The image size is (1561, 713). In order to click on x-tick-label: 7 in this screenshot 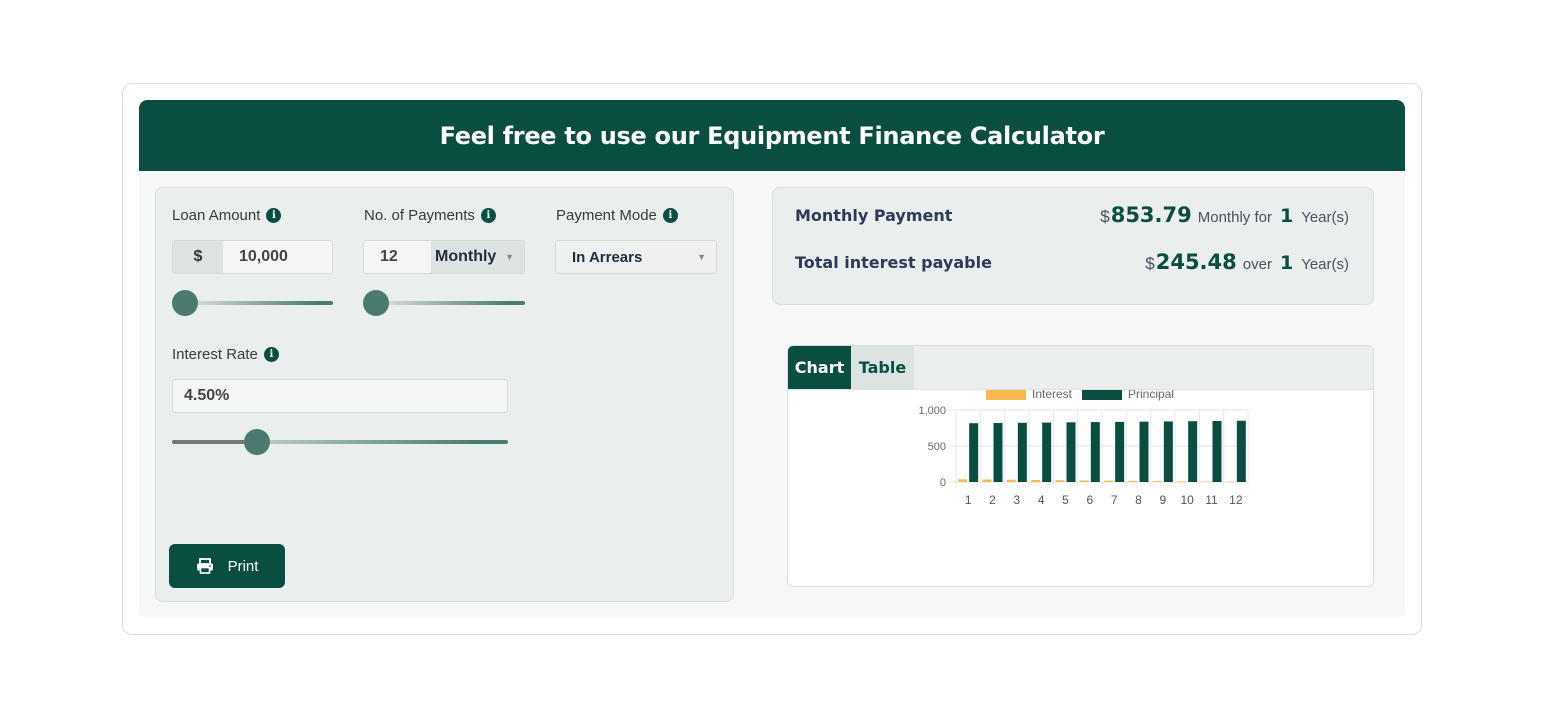, I will do `click(1114, 500)`.